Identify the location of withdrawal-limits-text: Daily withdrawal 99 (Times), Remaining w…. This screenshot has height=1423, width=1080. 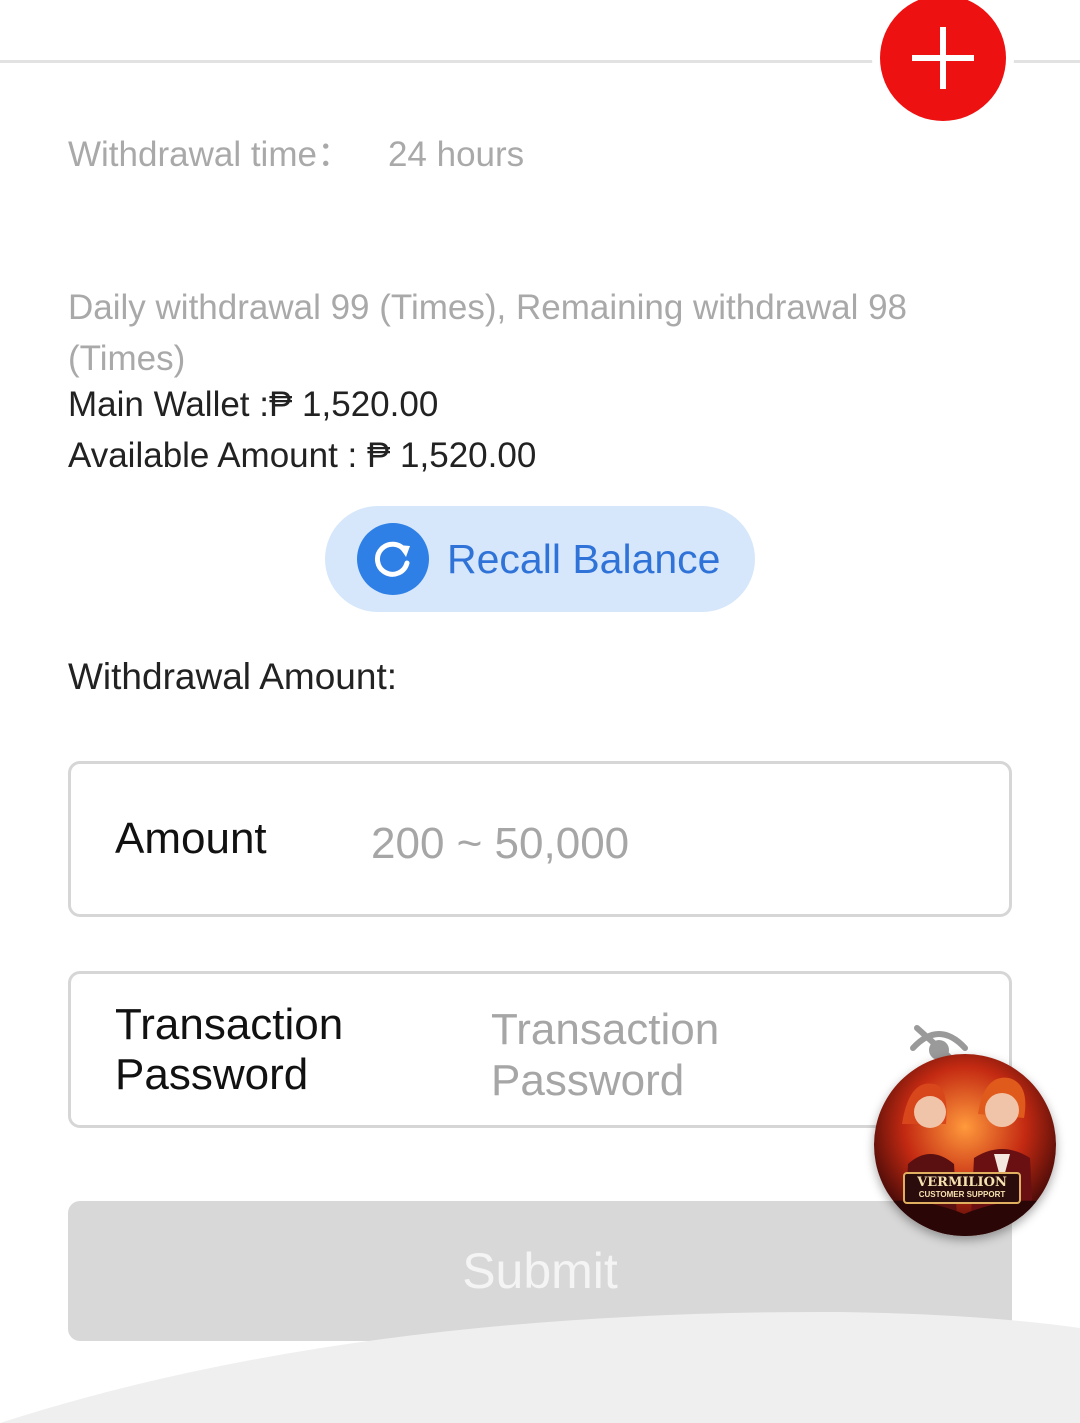
(488, 333).